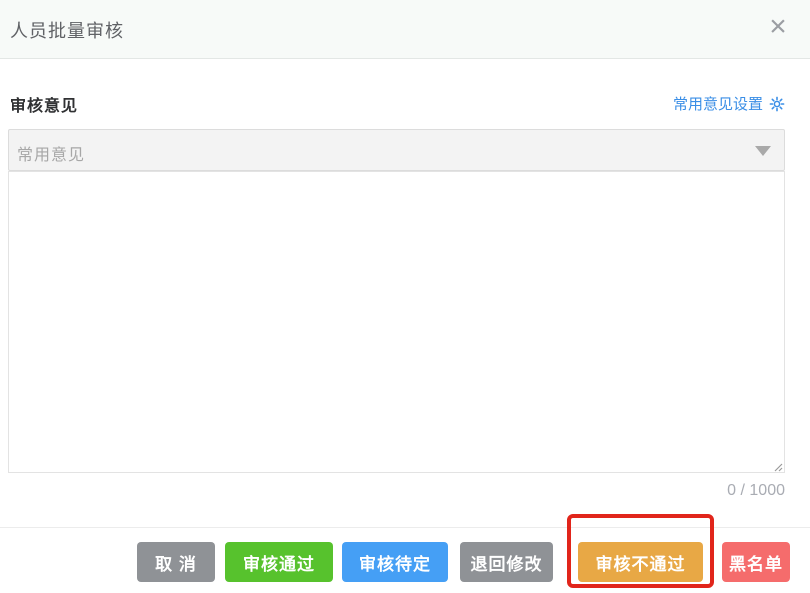 The image size is (810, 593). What do you see at coordinates (405, 527) in the screenshot?
I see `footer-divider` at bounding box center [405, 527].